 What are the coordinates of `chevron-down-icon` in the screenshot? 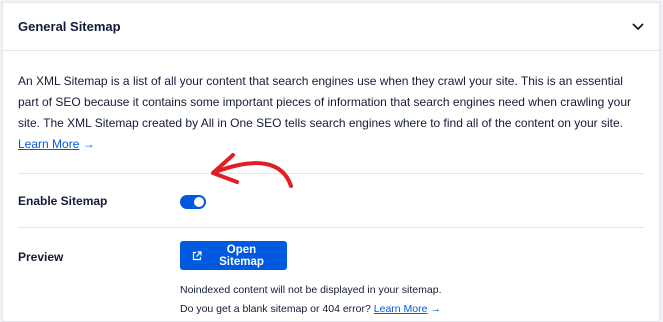 It's located at (638, 27).